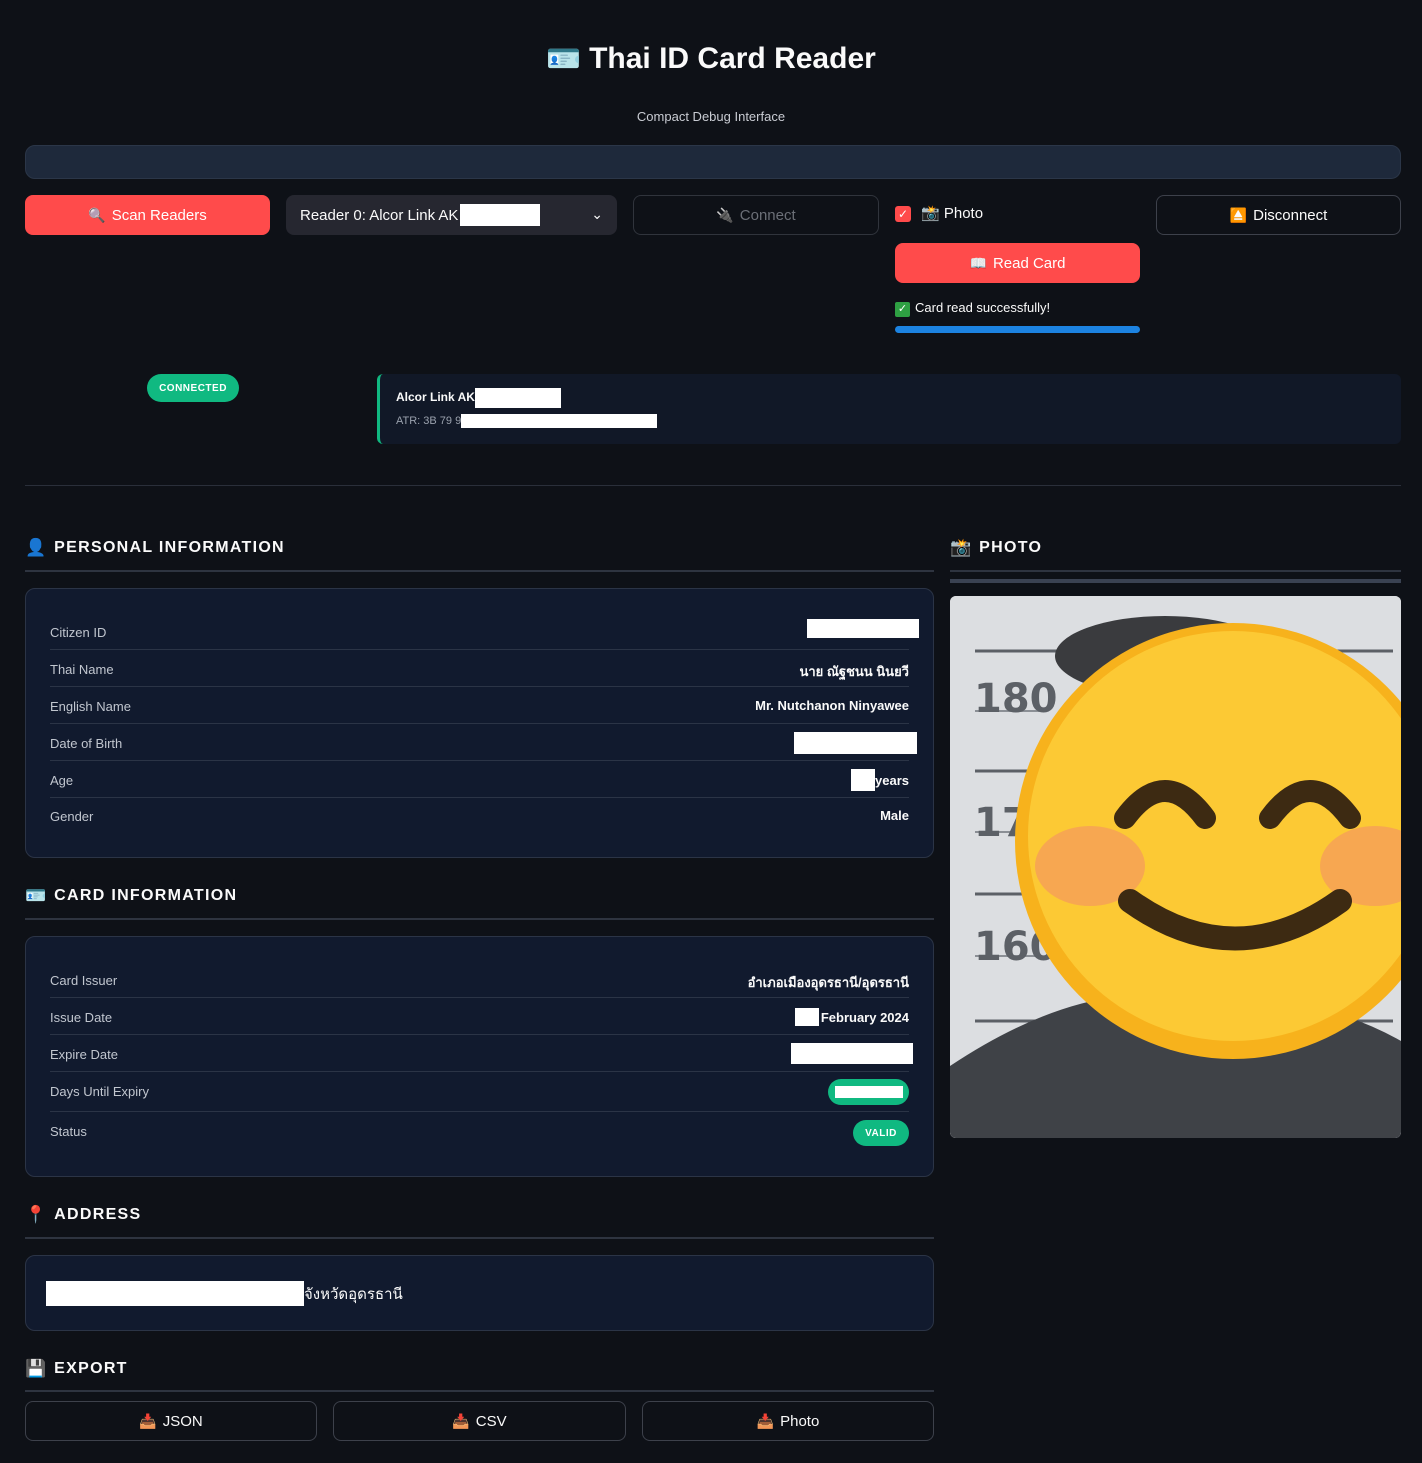 This screenshot has height=1463, width=1422. Describe the element at coordinates (175, 1293) in the screenshot. I see `redacted-address` at that location.